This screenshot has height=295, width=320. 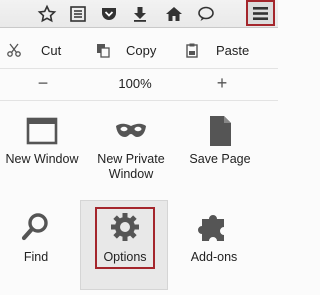 I want to click on menu-icon, so click(x=260, y=13).